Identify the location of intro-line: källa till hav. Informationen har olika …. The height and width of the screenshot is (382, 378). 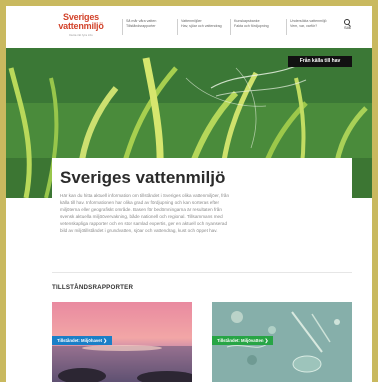
(139, 202).